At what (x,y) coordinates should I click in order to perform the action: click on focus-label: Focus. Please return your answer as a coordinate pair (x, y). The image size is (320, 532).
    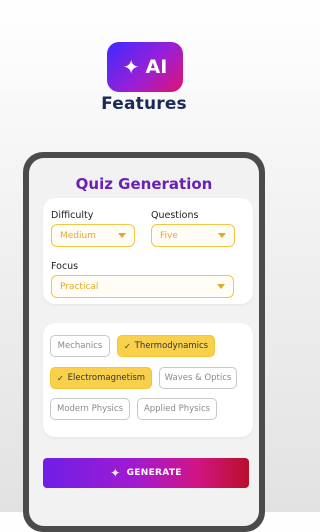
    Looking at the image, I should click on (65, 266).